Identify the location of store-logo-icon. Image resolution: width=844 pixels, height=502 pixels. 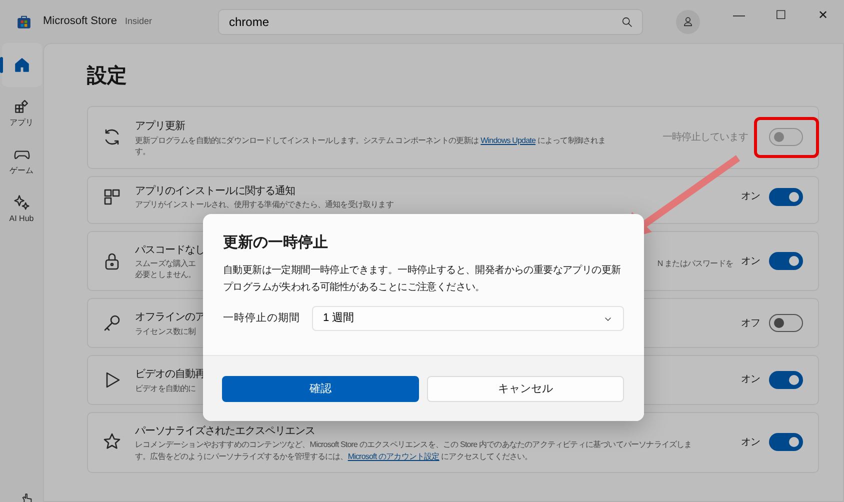
(24, 22).